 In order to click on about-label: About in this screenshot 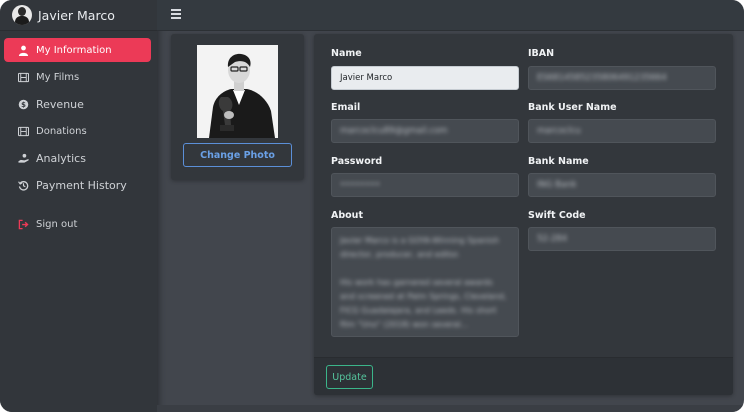, I will do `click(347, 215)`.